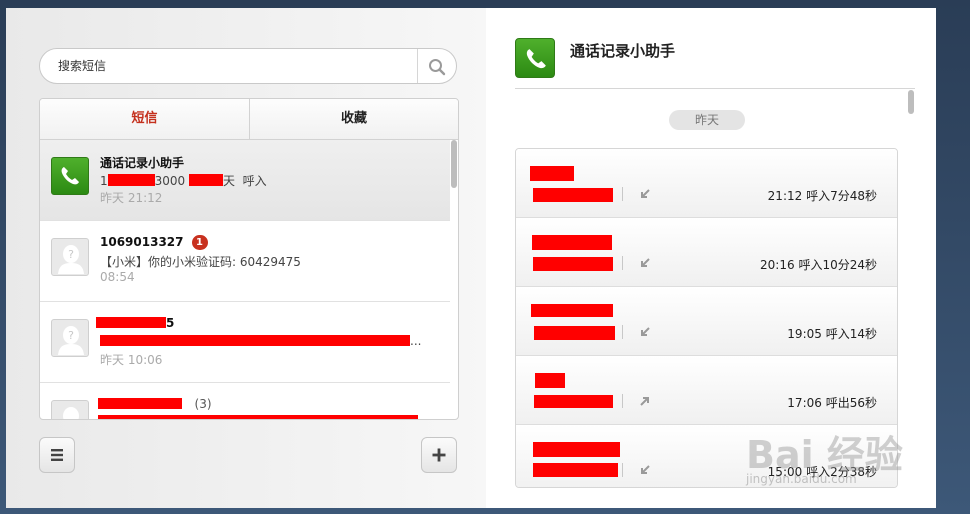  I want to click on menu-icon, so click(57, 455).